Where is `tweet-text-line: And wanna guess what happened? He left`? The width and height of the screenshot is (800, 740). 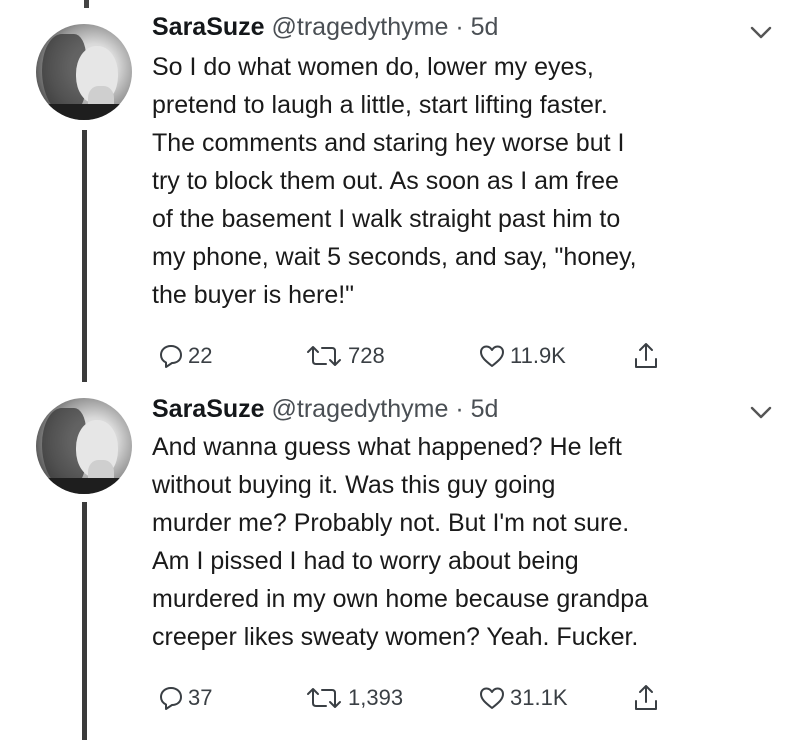 tweet-text-line: And wanna guess what happened? He left is located at coordinates (387, 447).